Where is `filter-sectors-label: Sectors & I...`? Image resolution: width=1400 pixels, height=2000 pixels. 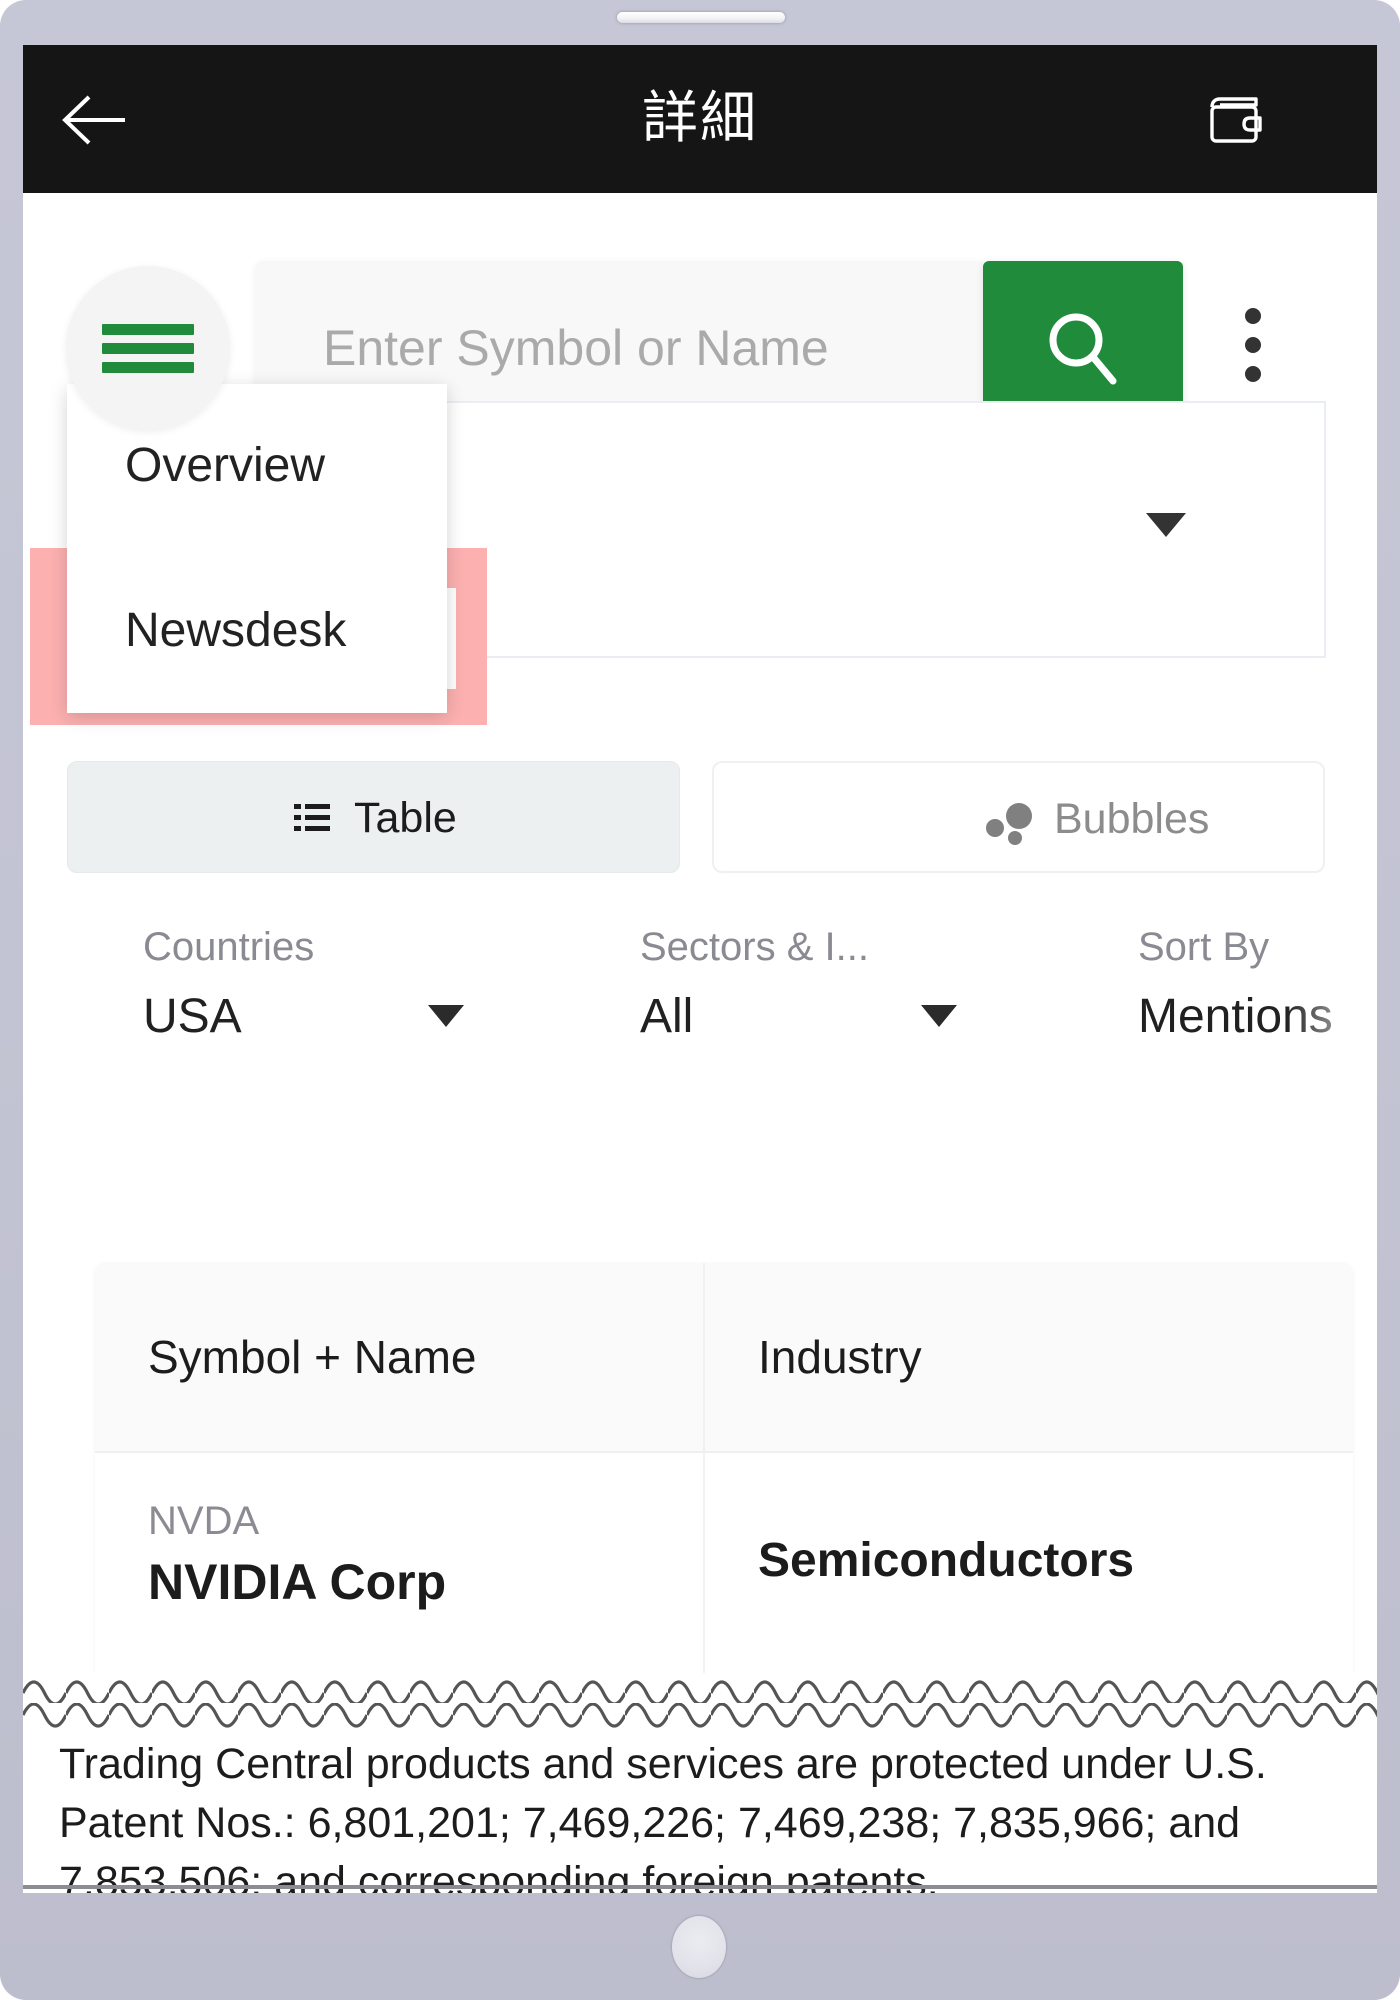 filter-sectors-label: Sectors & I... is located at coordinates (754, 947).